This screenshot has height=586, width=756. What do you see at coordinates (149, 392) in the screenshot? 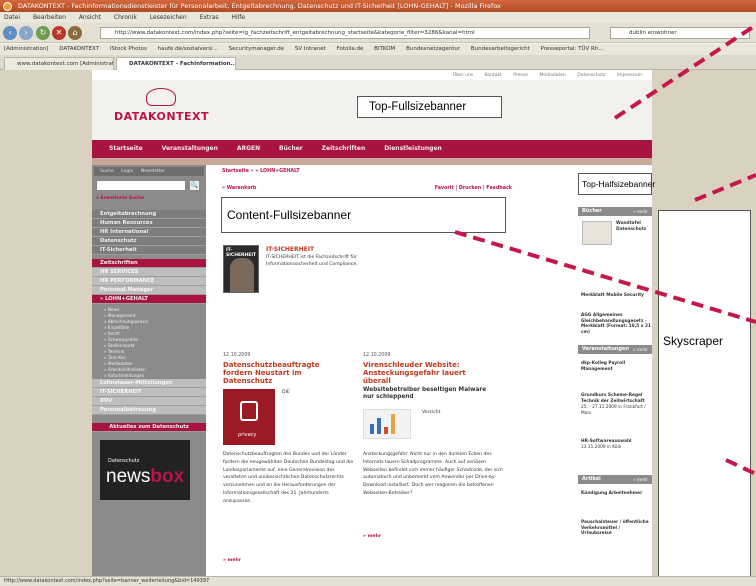
I see `sidebar-item-it-sicherheit-mag: IT-SICHERHEIT` at bounding box center [149, 392].